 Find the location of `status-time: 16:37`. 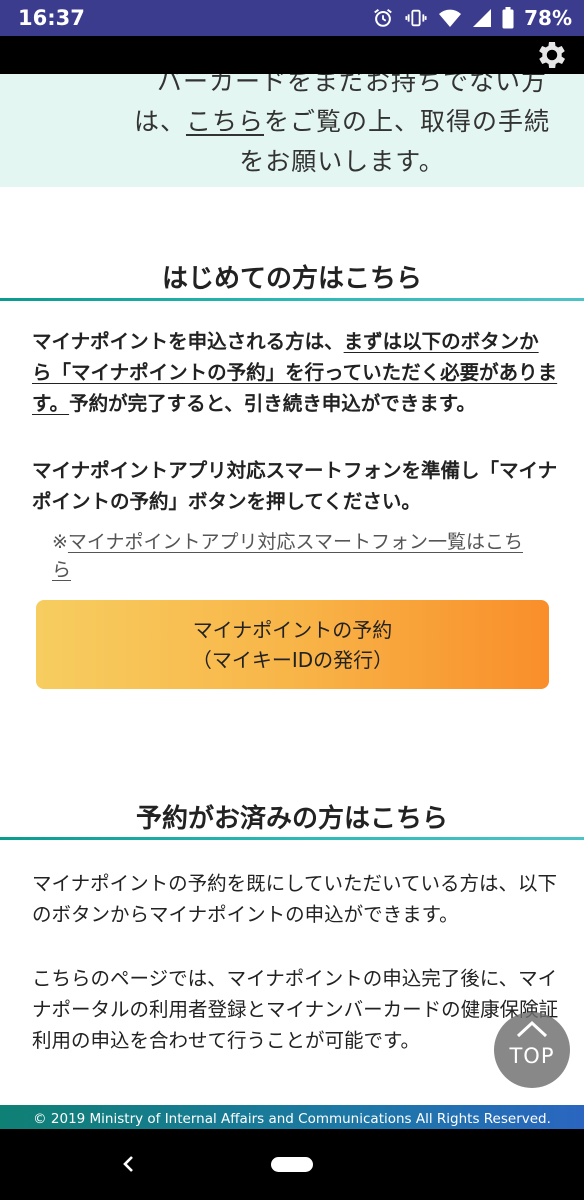

status-time: 16:37 is located at coordinates (51, 18).